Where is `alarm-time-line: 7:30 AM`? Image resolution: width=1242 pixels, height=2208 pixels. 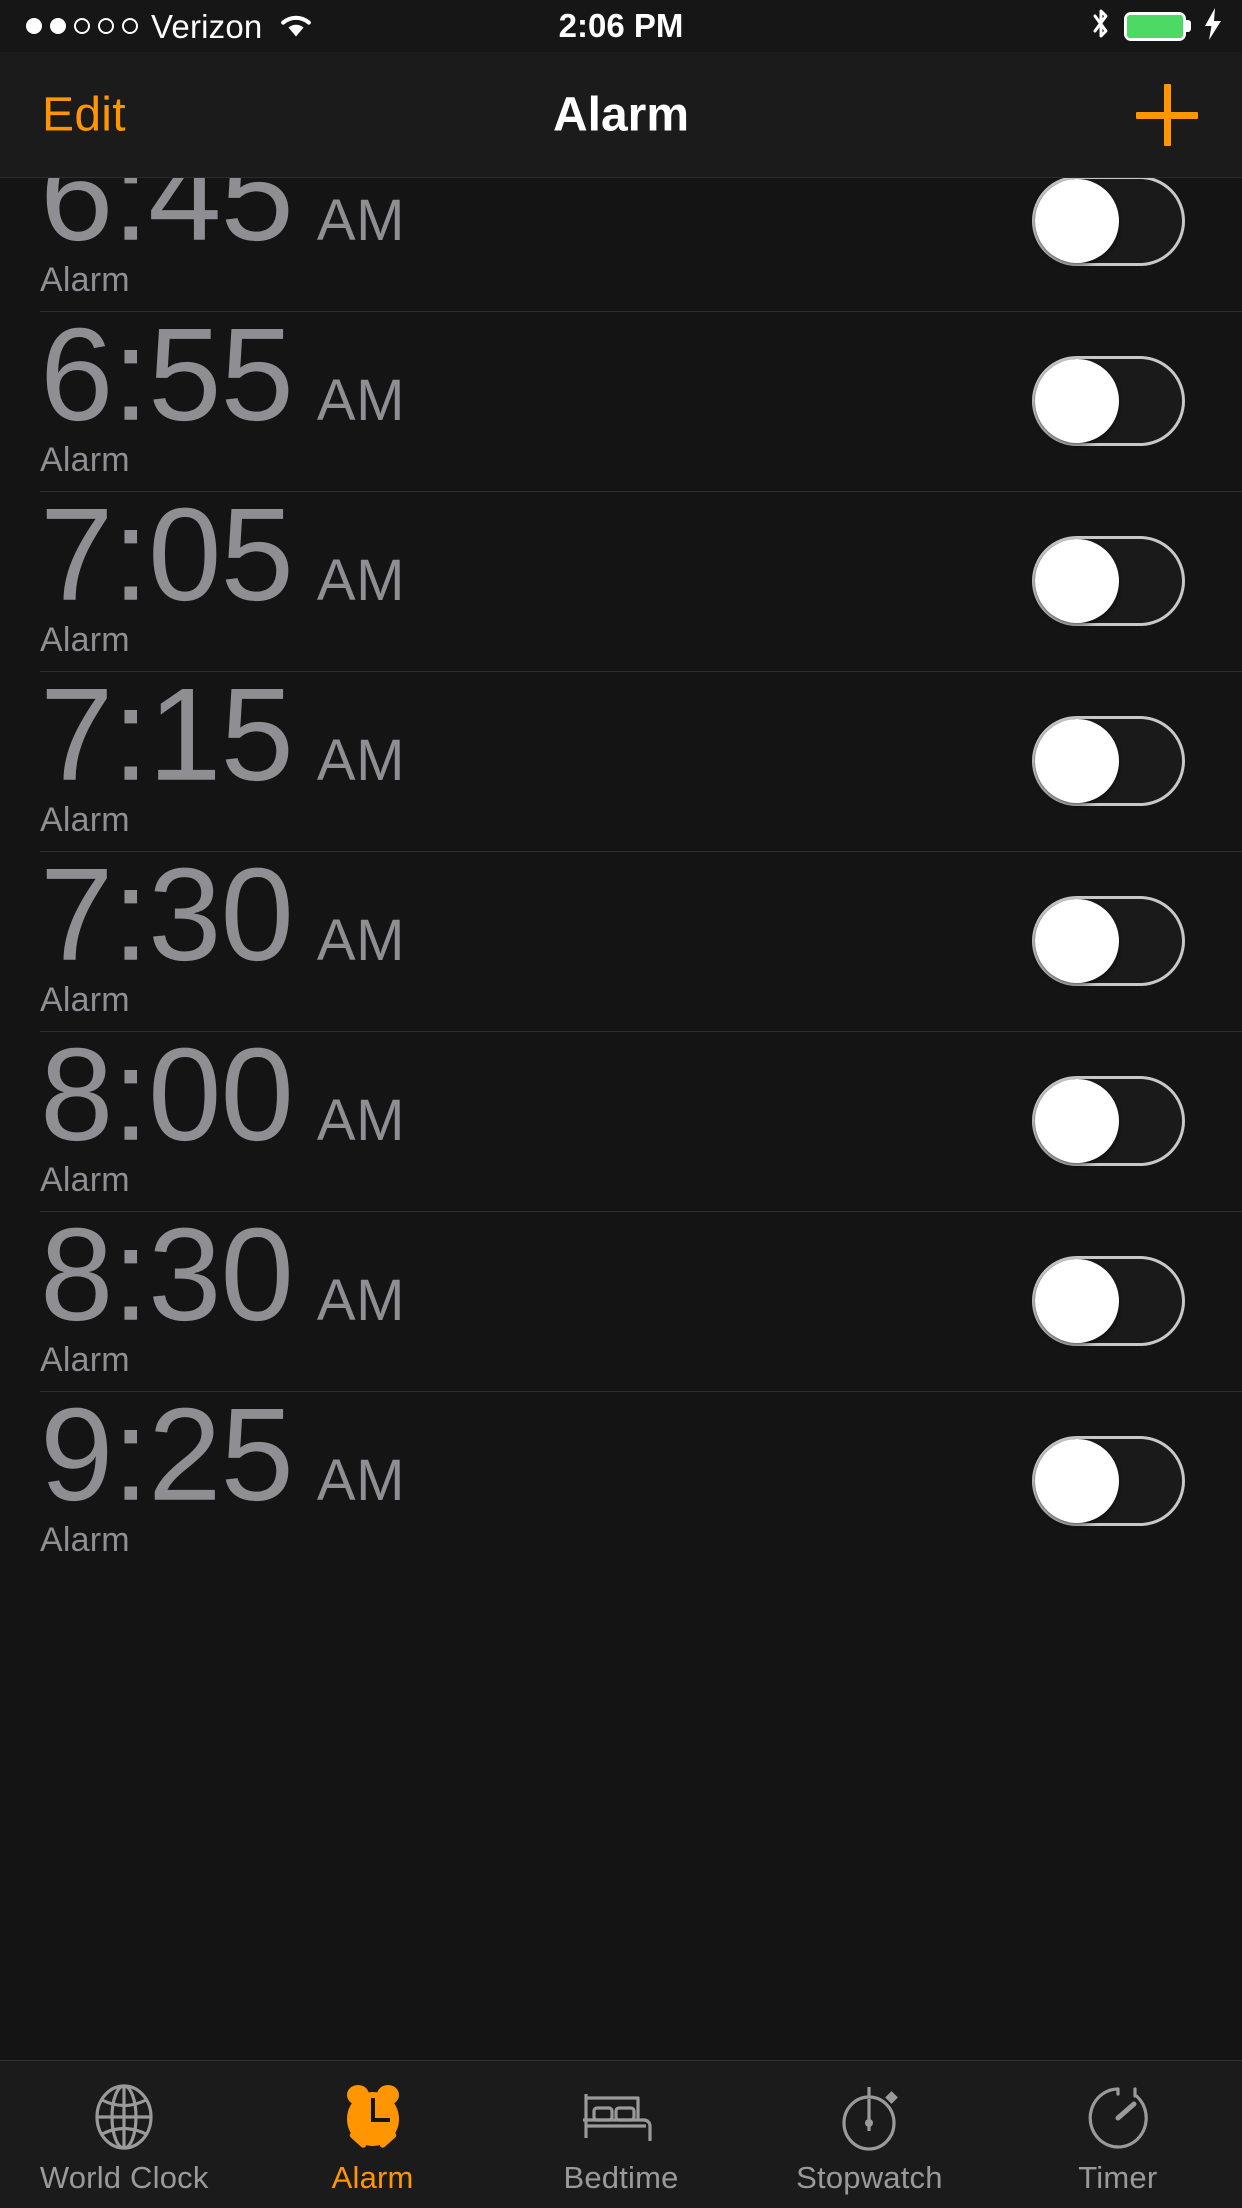 alarm-time-line: 7:30 AM is located at coordinates (222, 914).